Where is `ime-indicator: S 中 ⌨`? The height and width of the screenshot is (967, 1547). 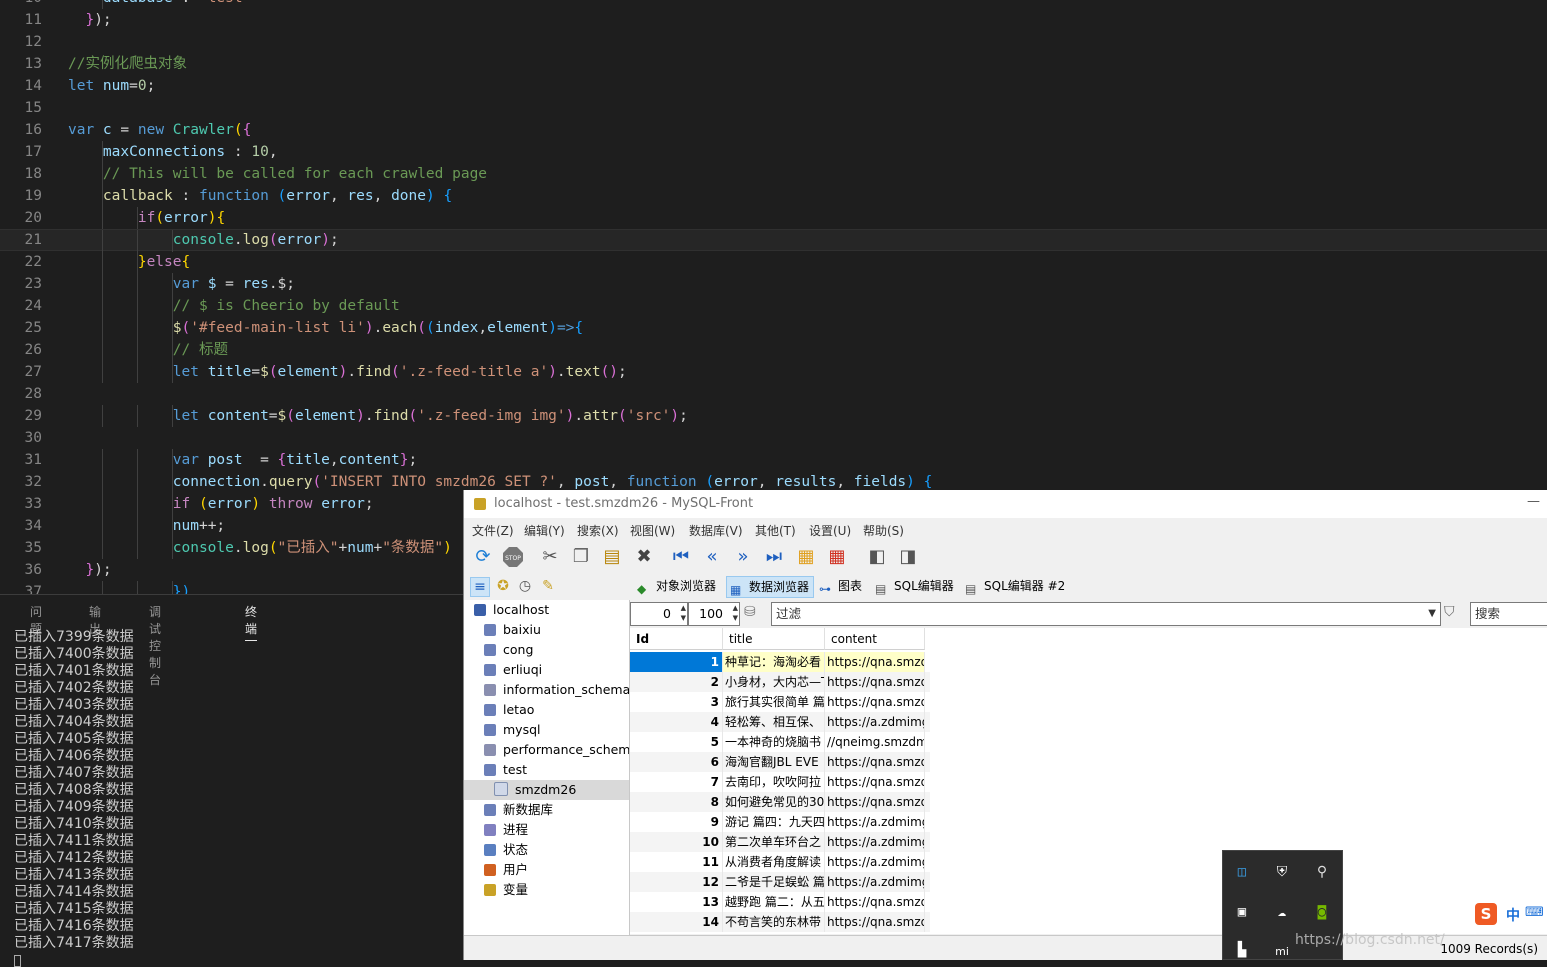 ime-indicator: S 中 ⌨ is located at coordinates (1510, 914).